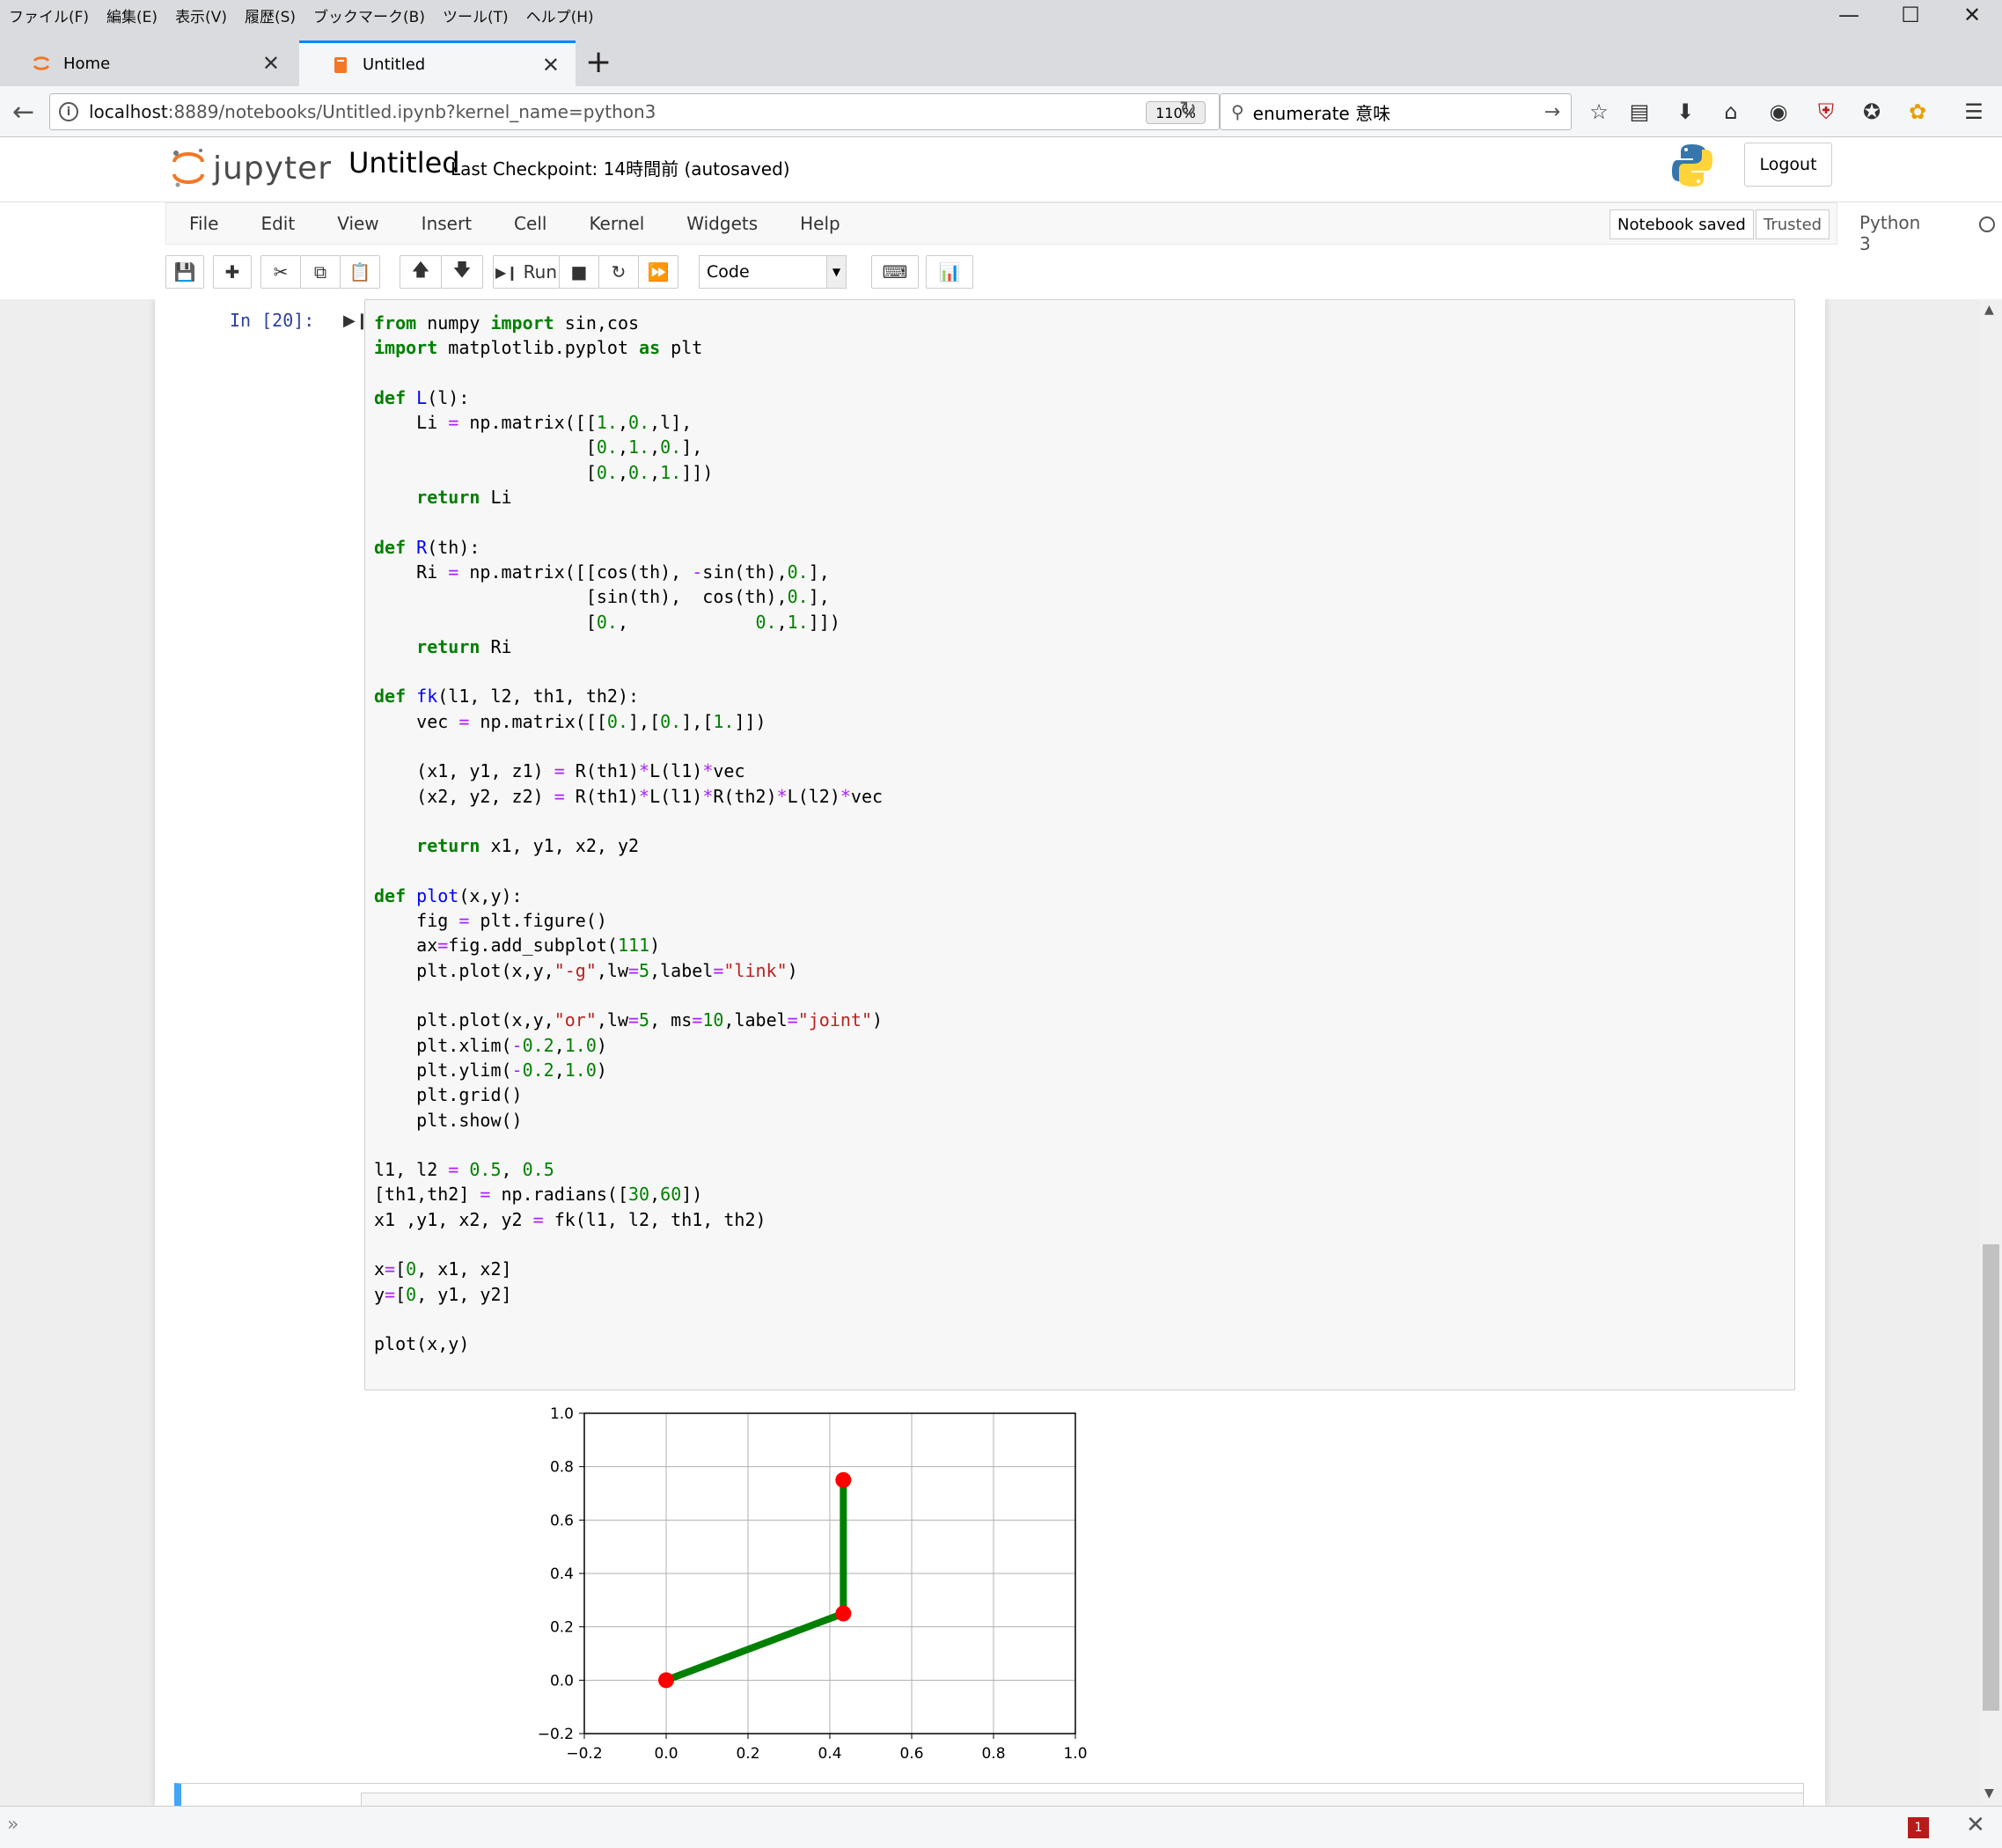 This screenshot has height=1848, width=2002. I want to click on scissors-icon: ✂, so click(281, 272).